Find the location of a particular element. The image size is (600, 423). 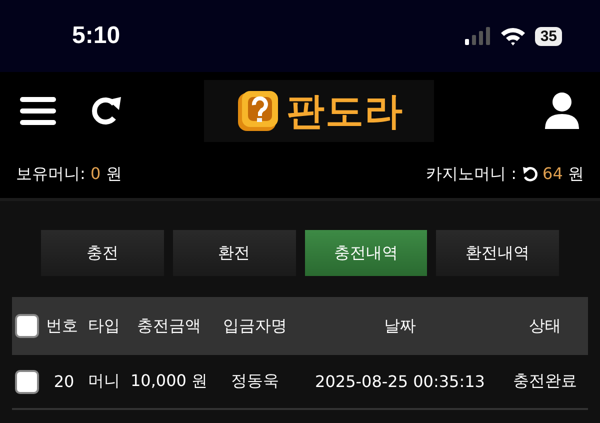

casino-money-label: 카지노머니 : is located at coordinates (471, 174).